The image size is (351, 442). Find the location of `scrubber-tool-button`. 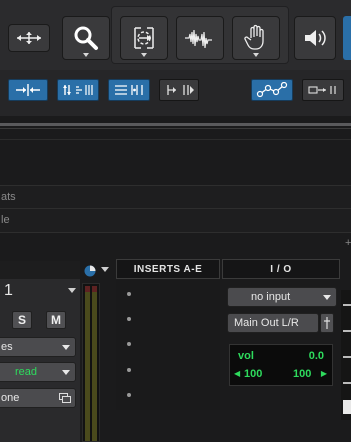

scrubber-tool-button is located at coordinates (315, 38).